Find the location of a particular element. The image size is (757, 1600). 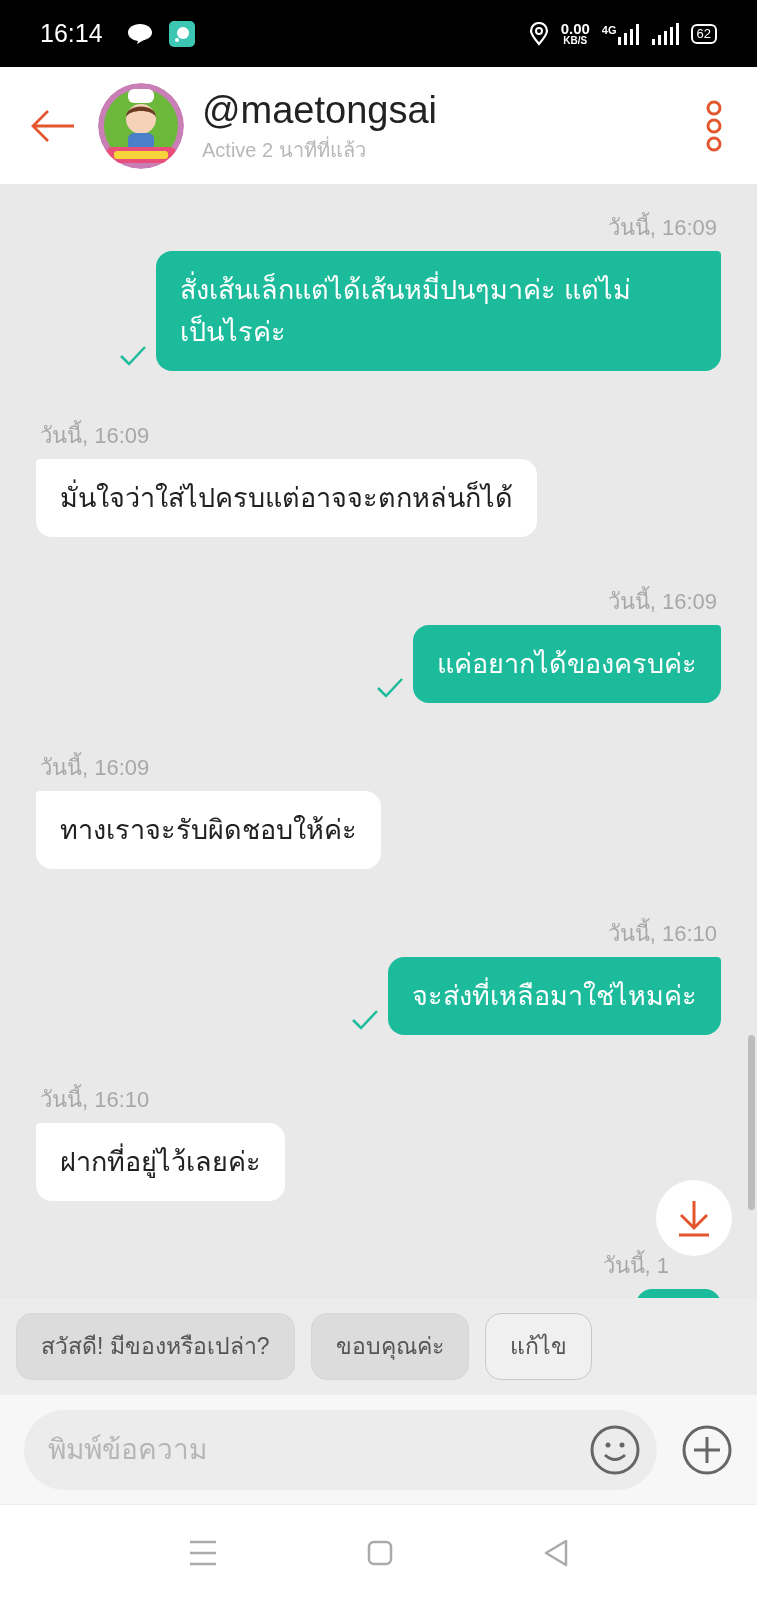

menu-icon is located at coordinates (202, 1552).